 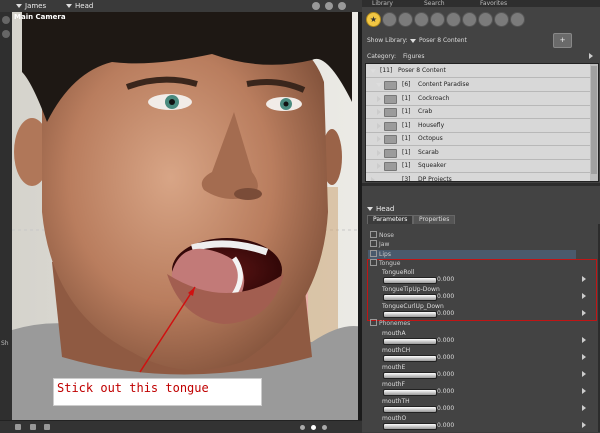 I want to click on annotation-callout: Stick out this tongue, so click(x=157, y=392).